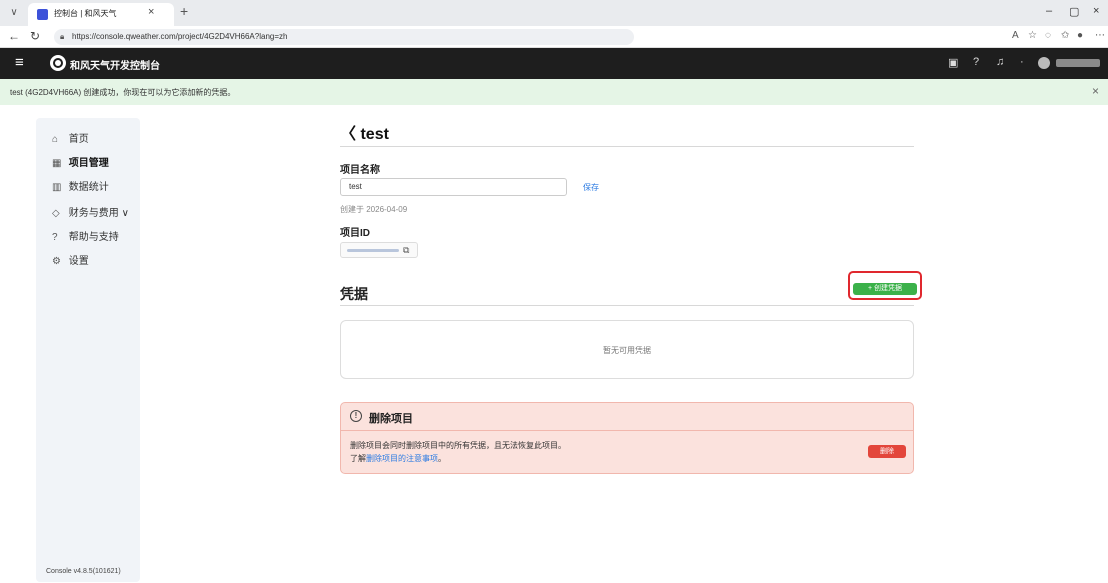 Image resolution: width=1108 pixels, height=583 pixels. Describe the element at coordinates (56, 261) in the screenshot. I see `gear-icon: ⚙` at that location.